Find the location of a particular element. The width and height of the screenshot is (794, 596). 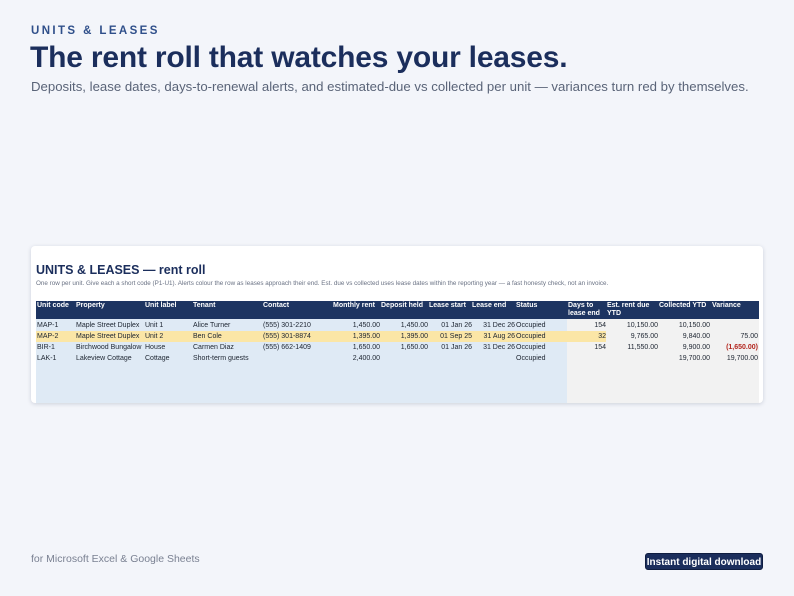

cell-unit-label: Unit 2 is located at coordinates (154, 337).